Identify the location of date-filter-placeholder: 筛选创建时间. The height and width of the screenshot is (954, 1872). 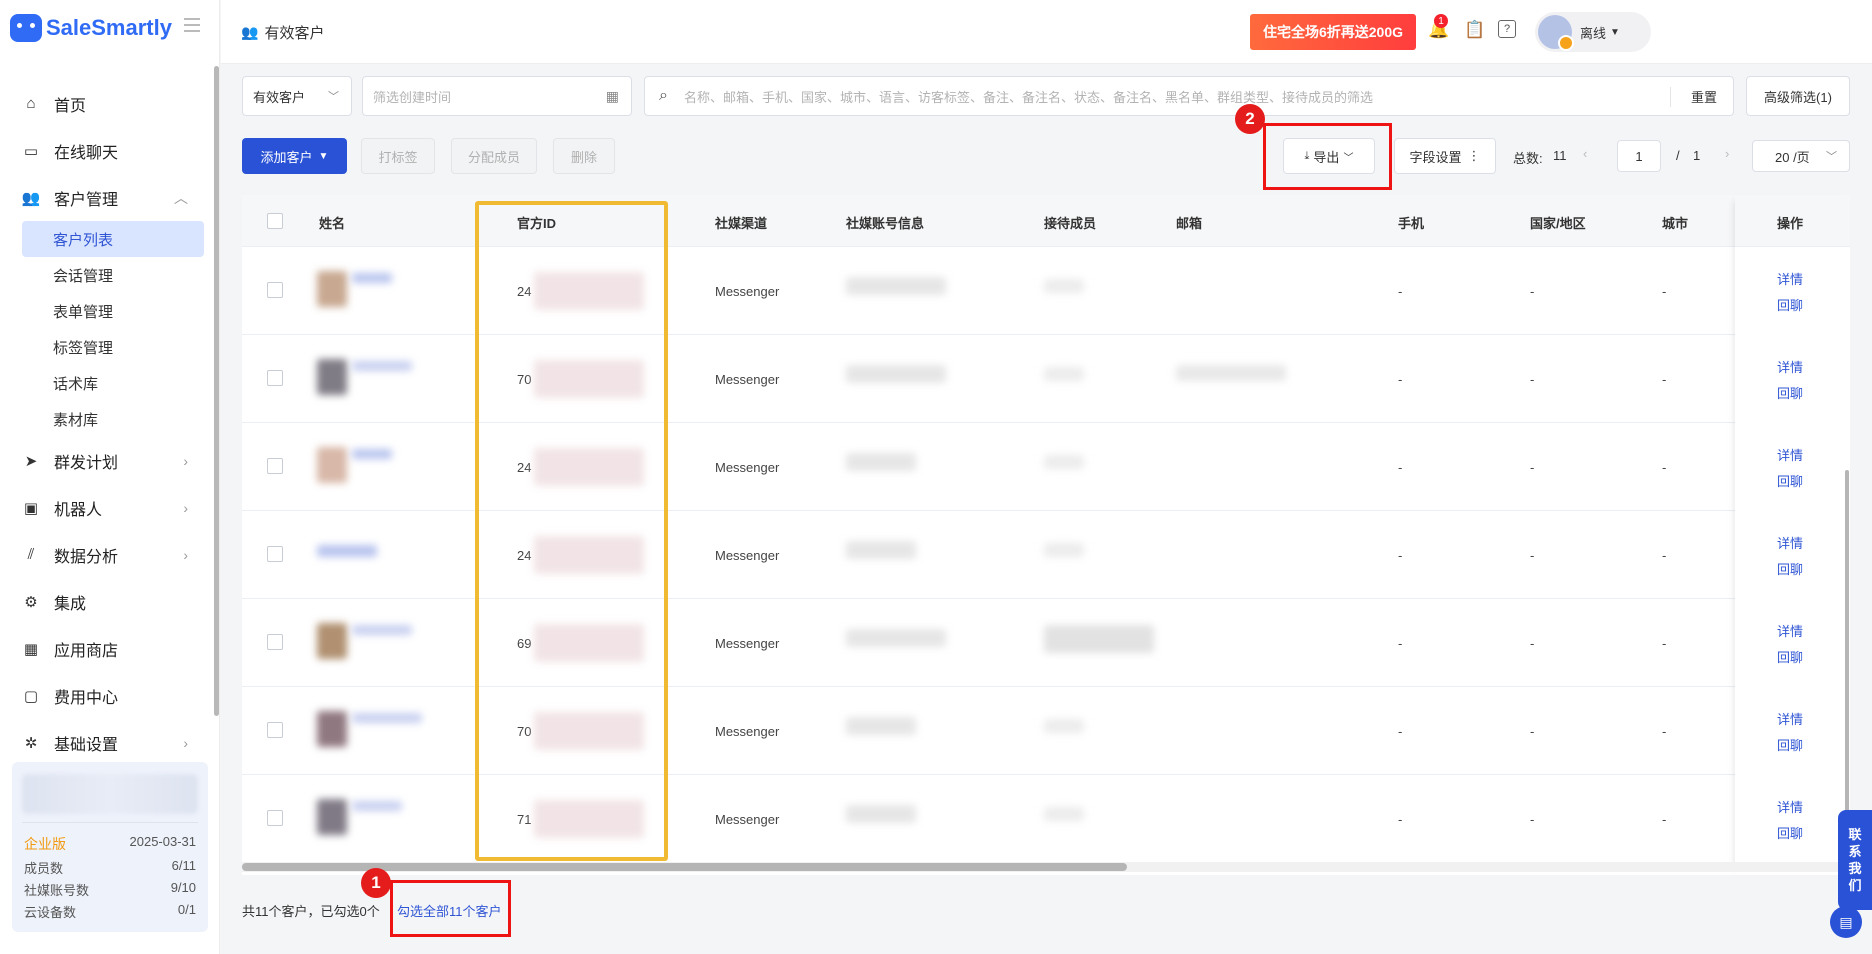
(412, 97).